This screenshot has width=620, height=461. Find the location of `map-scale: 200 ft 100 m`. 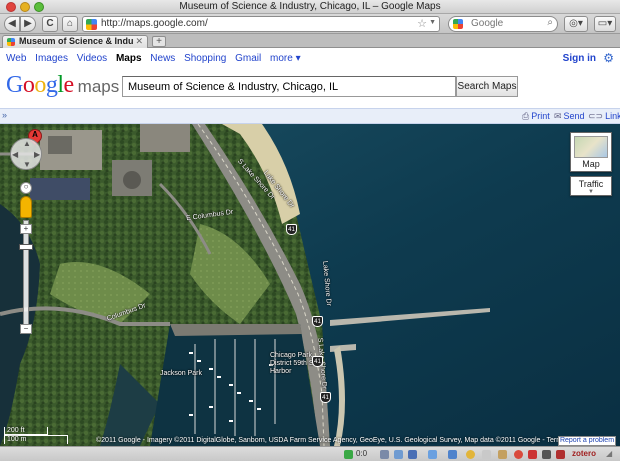

map-scale: 200 ft 100 m is located at coordinates (39, 436).